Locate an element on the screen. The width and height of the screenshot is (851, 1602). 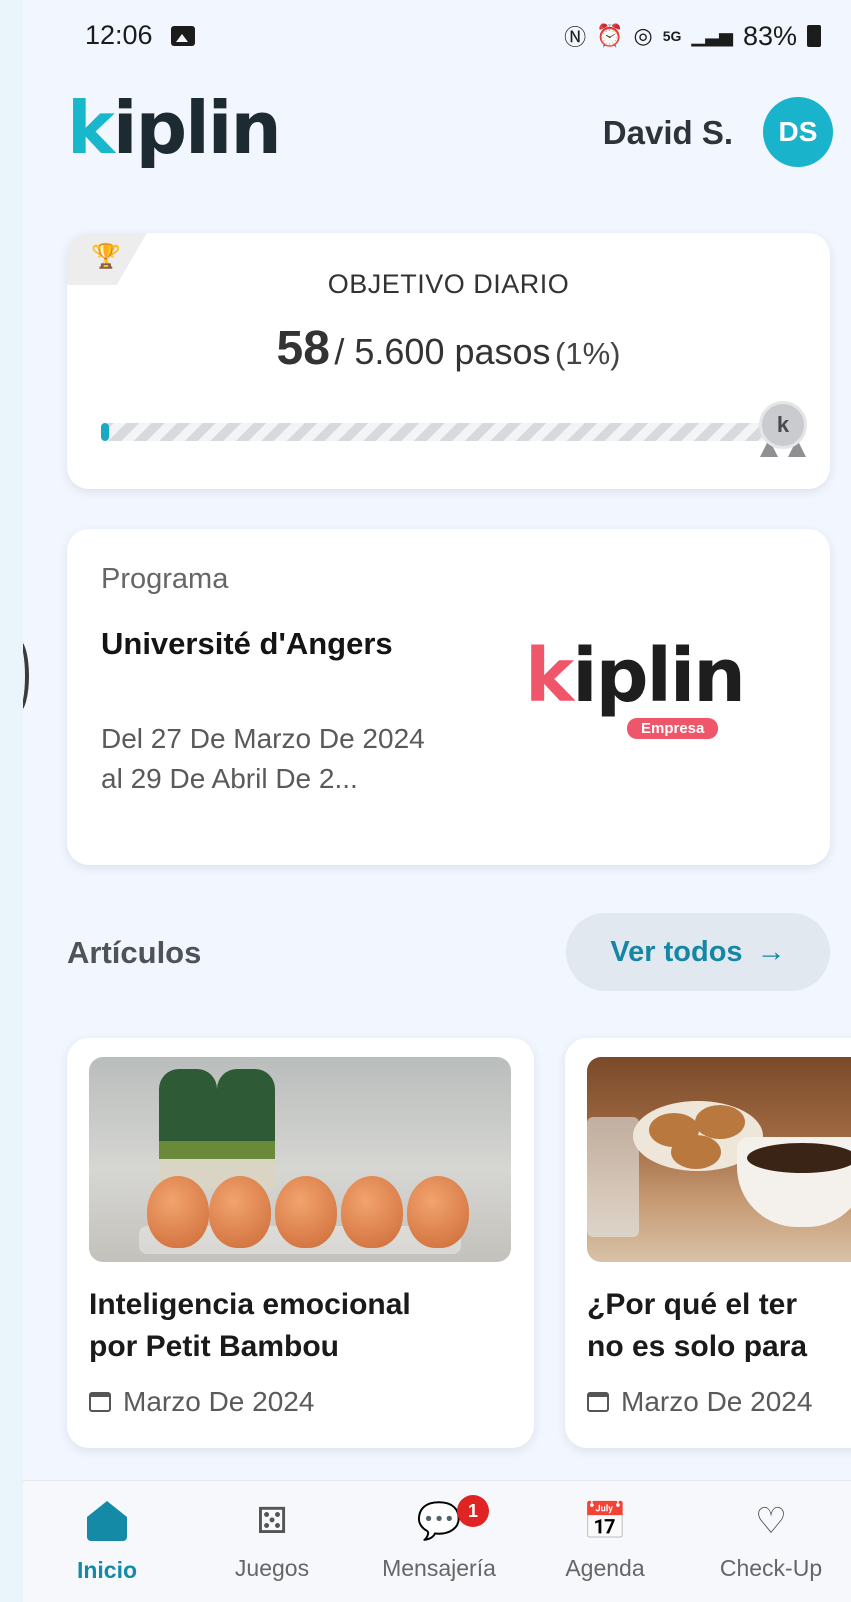
nav-item-juegos: ⚄ Juegos is located at coordinates (272, 1540).